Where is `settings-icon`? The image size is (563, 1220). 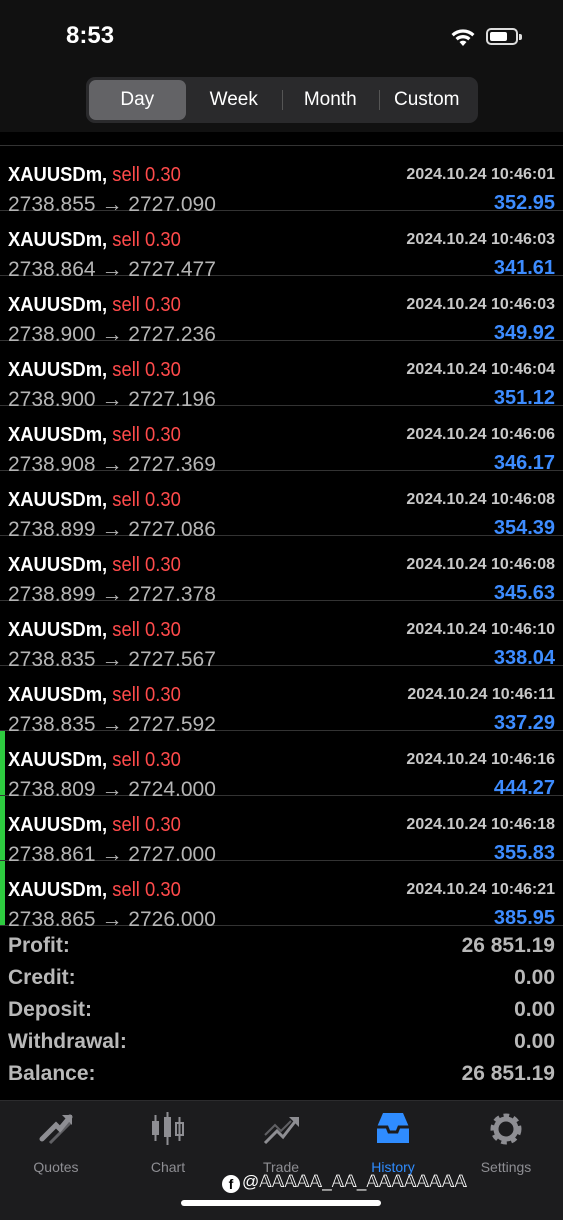
settings-icon is located at coordinates (506, 1129).